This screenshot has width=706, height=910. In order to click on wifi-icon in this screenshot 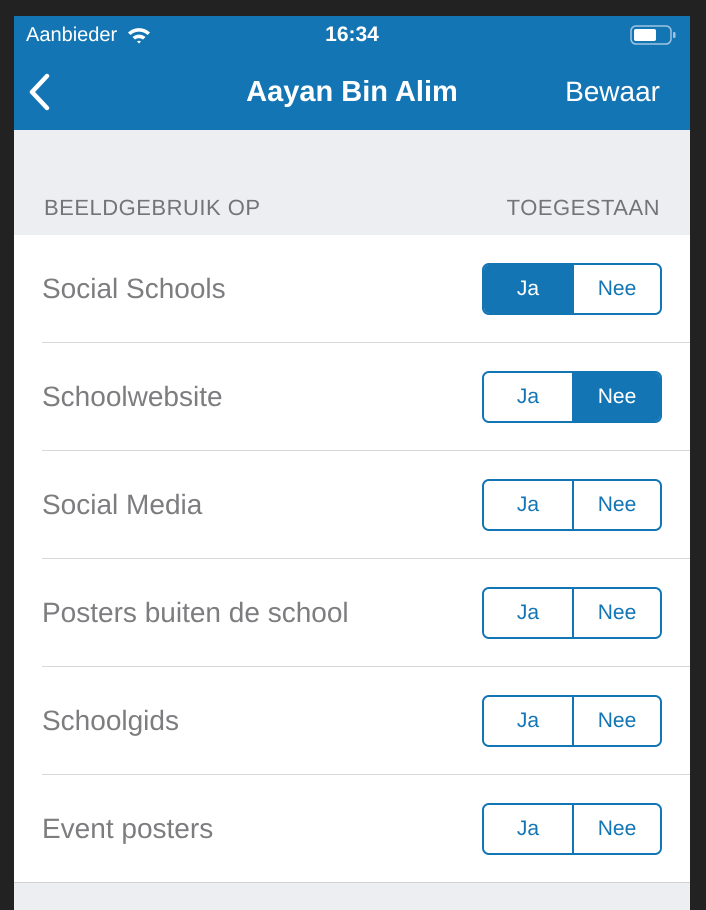, I will do `click(139, 35)`.